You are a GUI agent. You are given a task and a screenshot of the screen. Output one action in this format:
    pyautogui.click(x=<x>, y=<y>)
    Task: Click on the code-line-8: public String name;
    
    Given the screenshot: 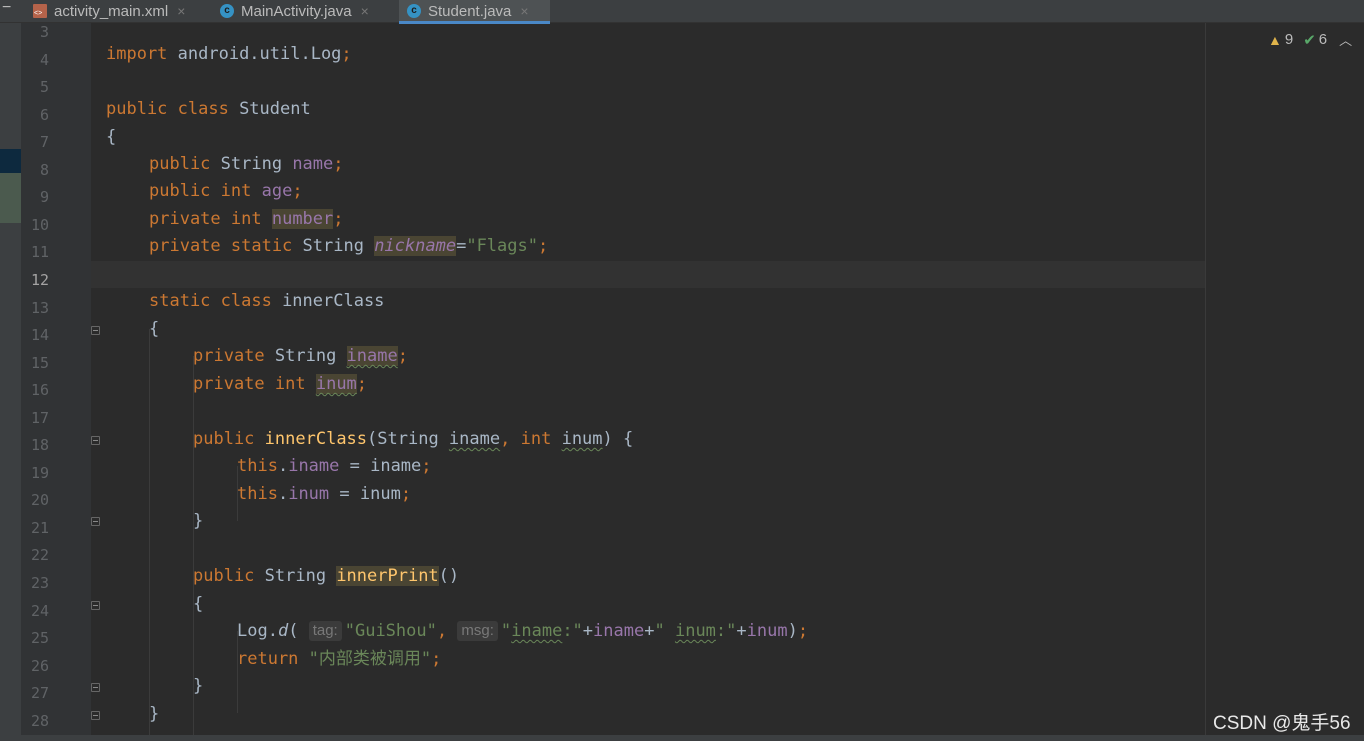 What is the action you would take?
    pyautogui.click(x=246, y=164)
    